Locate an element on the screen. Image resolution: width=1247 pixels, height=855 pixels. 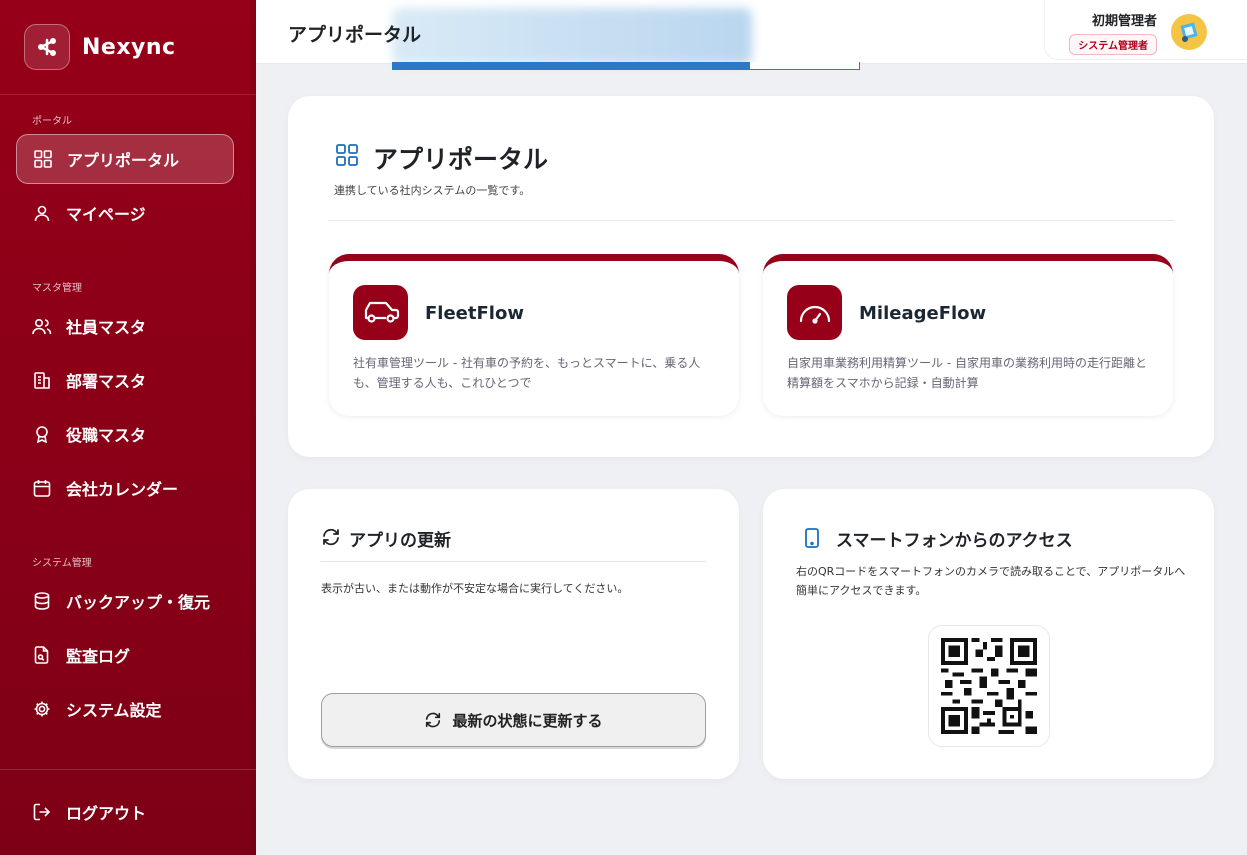
sidebar-item-company-calendar: 会社カレンダー is located at coordinates (125, 488).